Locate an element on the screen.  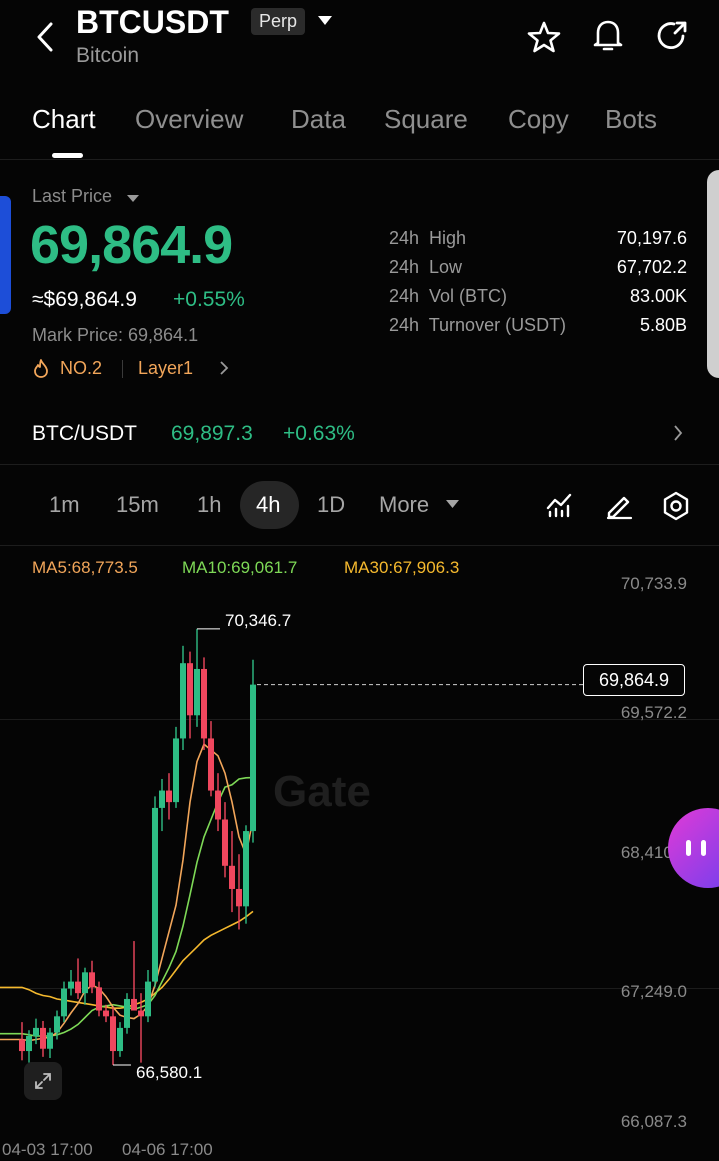
symbol-title: BTCUSDT is located at coordinates (152, 22).